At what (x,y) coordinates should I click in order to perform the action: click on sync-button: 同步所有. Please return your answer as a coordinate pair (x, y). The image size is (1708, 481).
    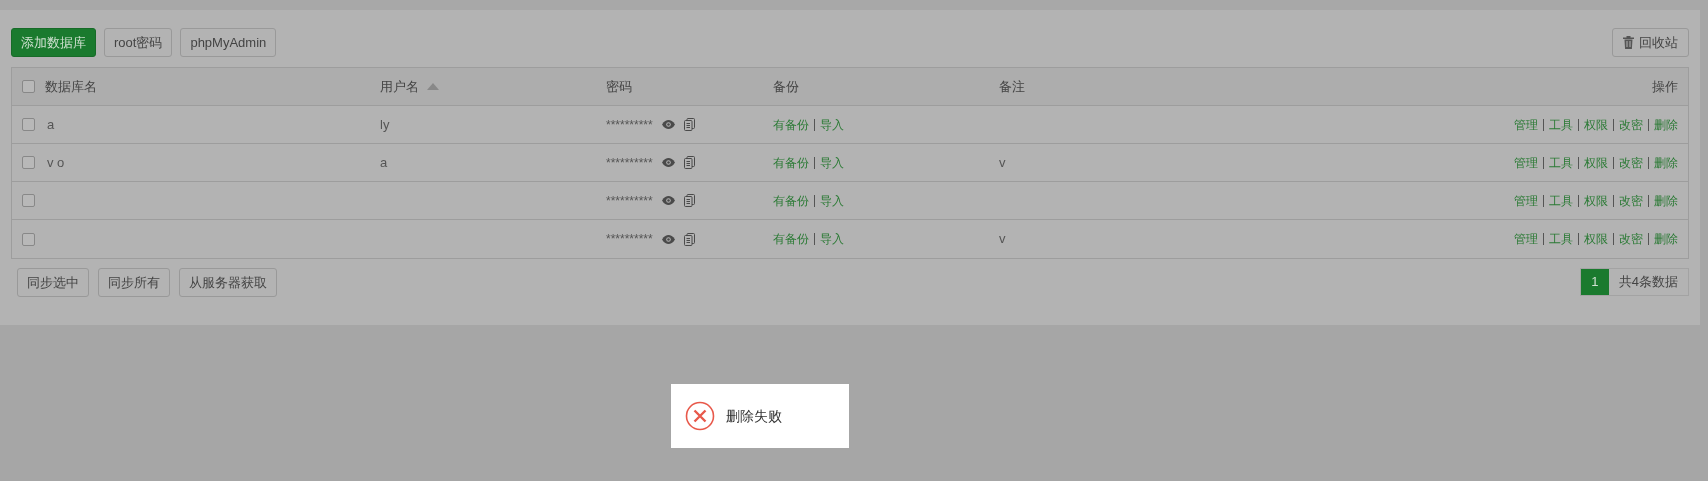
    Looking at the image, I should click on (134, 282).